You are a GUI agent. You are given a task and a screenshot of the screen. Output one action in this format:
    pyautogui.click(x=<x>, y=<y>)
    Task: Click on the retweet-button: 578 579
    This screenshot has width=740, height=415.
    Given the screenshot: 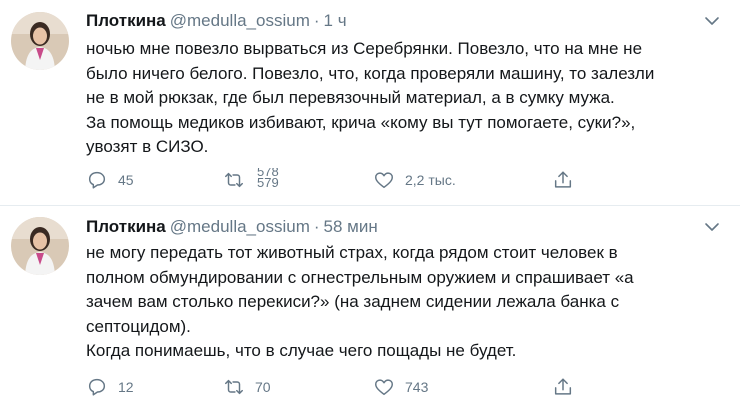 What is the action you would take?
    pyautogui.click(x=251, y=180)
    